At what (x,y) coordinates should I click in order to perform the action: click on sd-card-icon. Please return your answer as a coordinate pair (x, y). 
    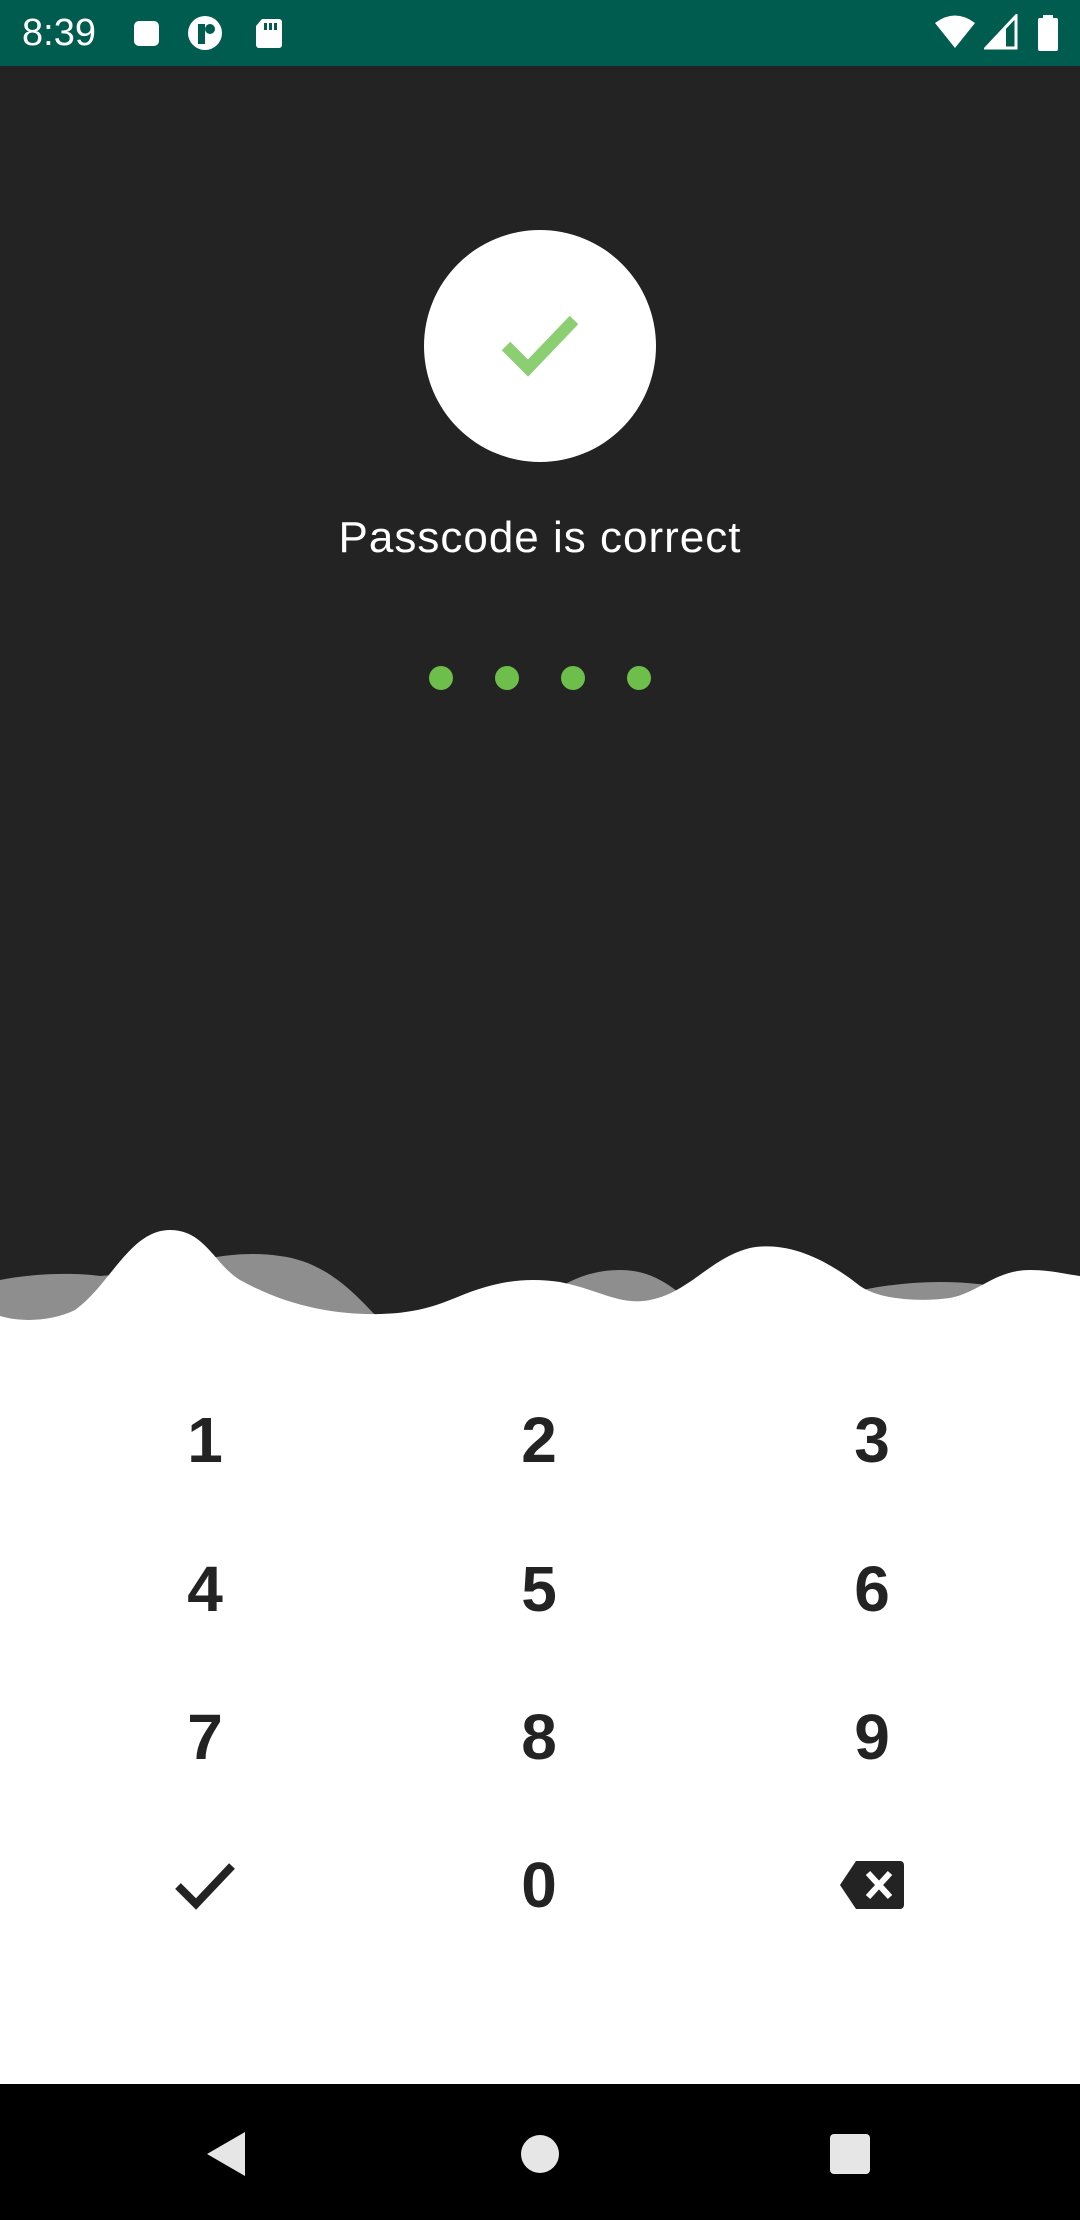
    Looking at the image, I should click on (269, 33).